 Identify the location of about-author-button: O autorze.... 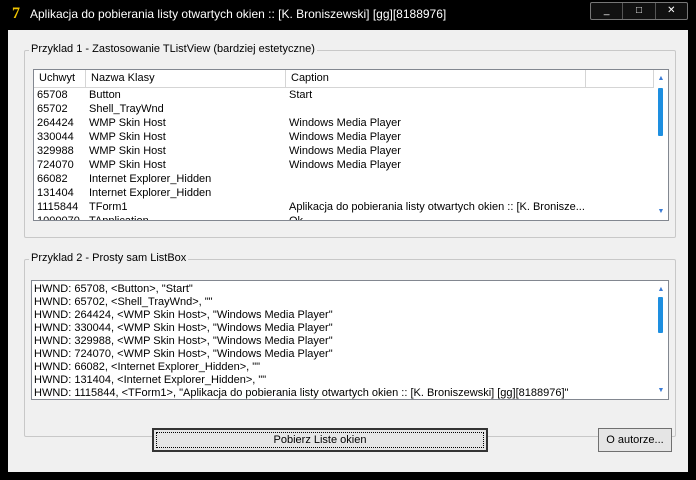
(635, 440).